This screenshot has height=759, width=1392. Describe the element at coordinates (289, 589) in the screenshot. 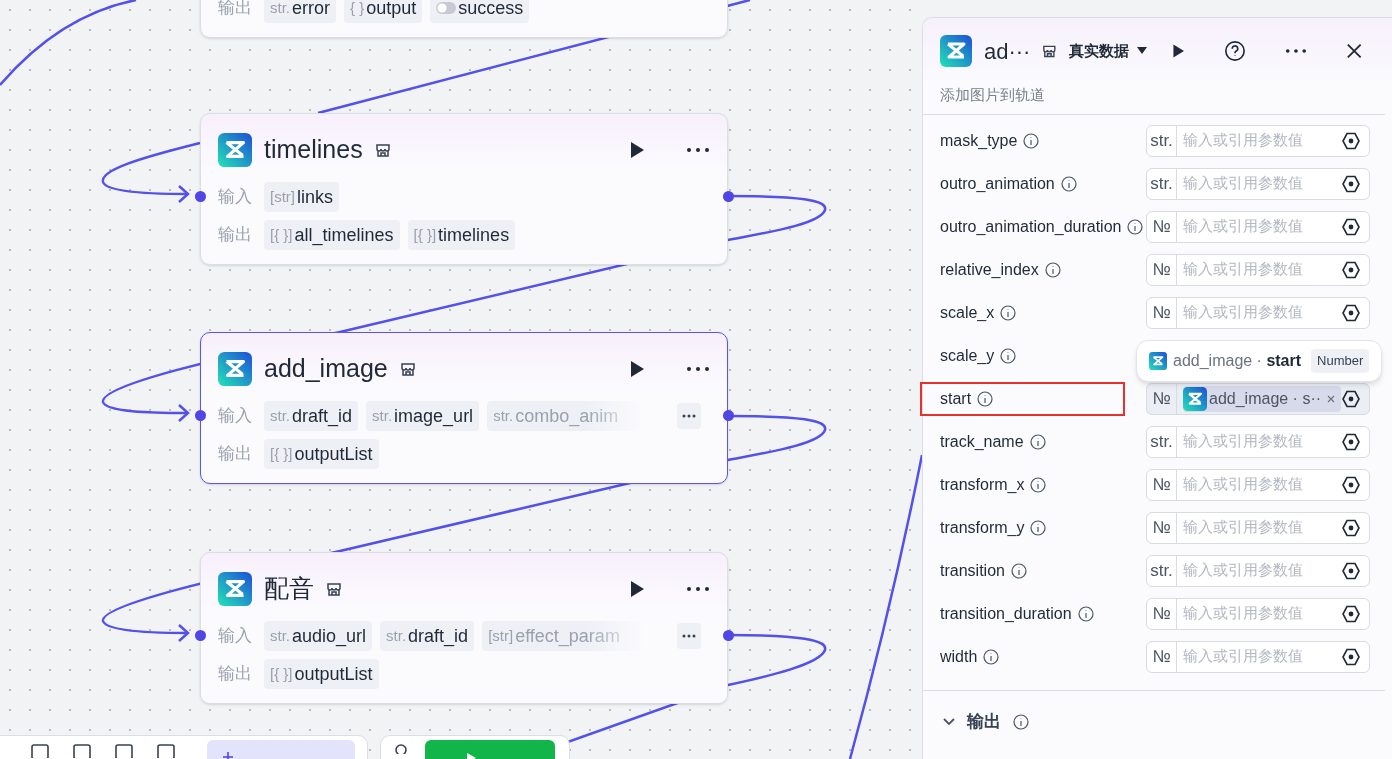

I see `node-title: 配音` at that location.